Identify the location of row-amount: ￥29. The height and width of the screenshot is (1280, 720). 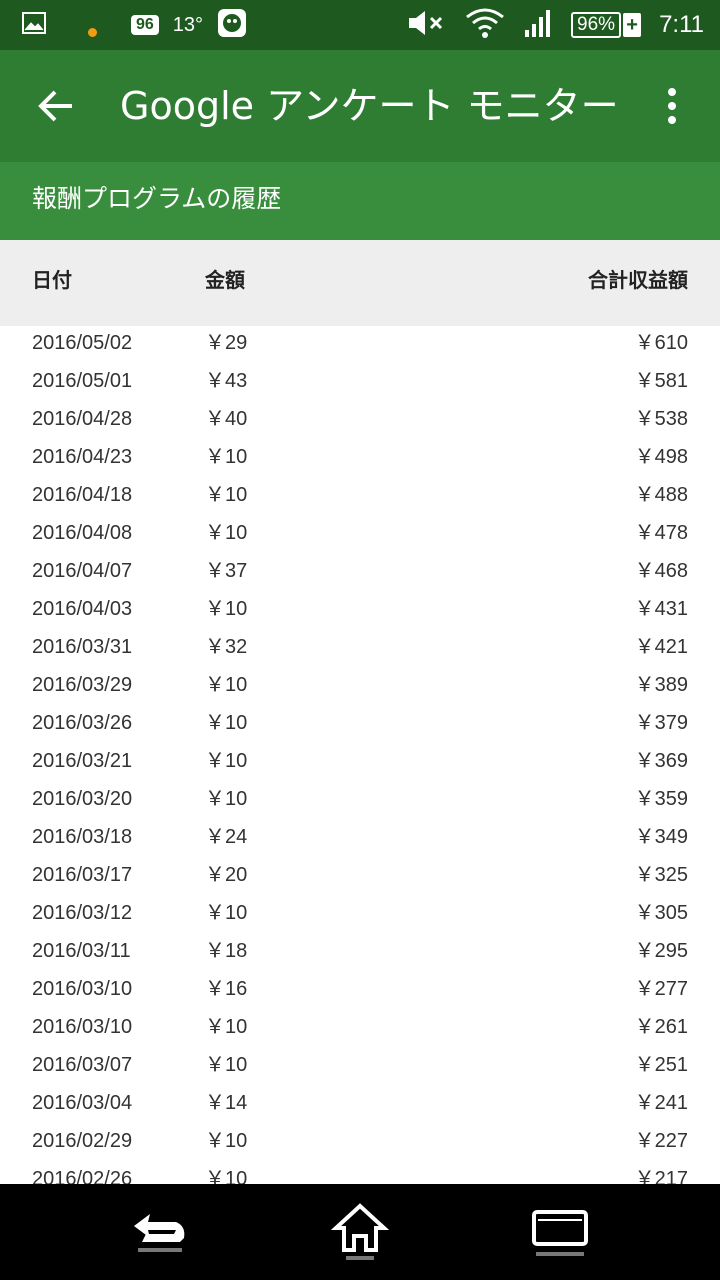
(226, 343).